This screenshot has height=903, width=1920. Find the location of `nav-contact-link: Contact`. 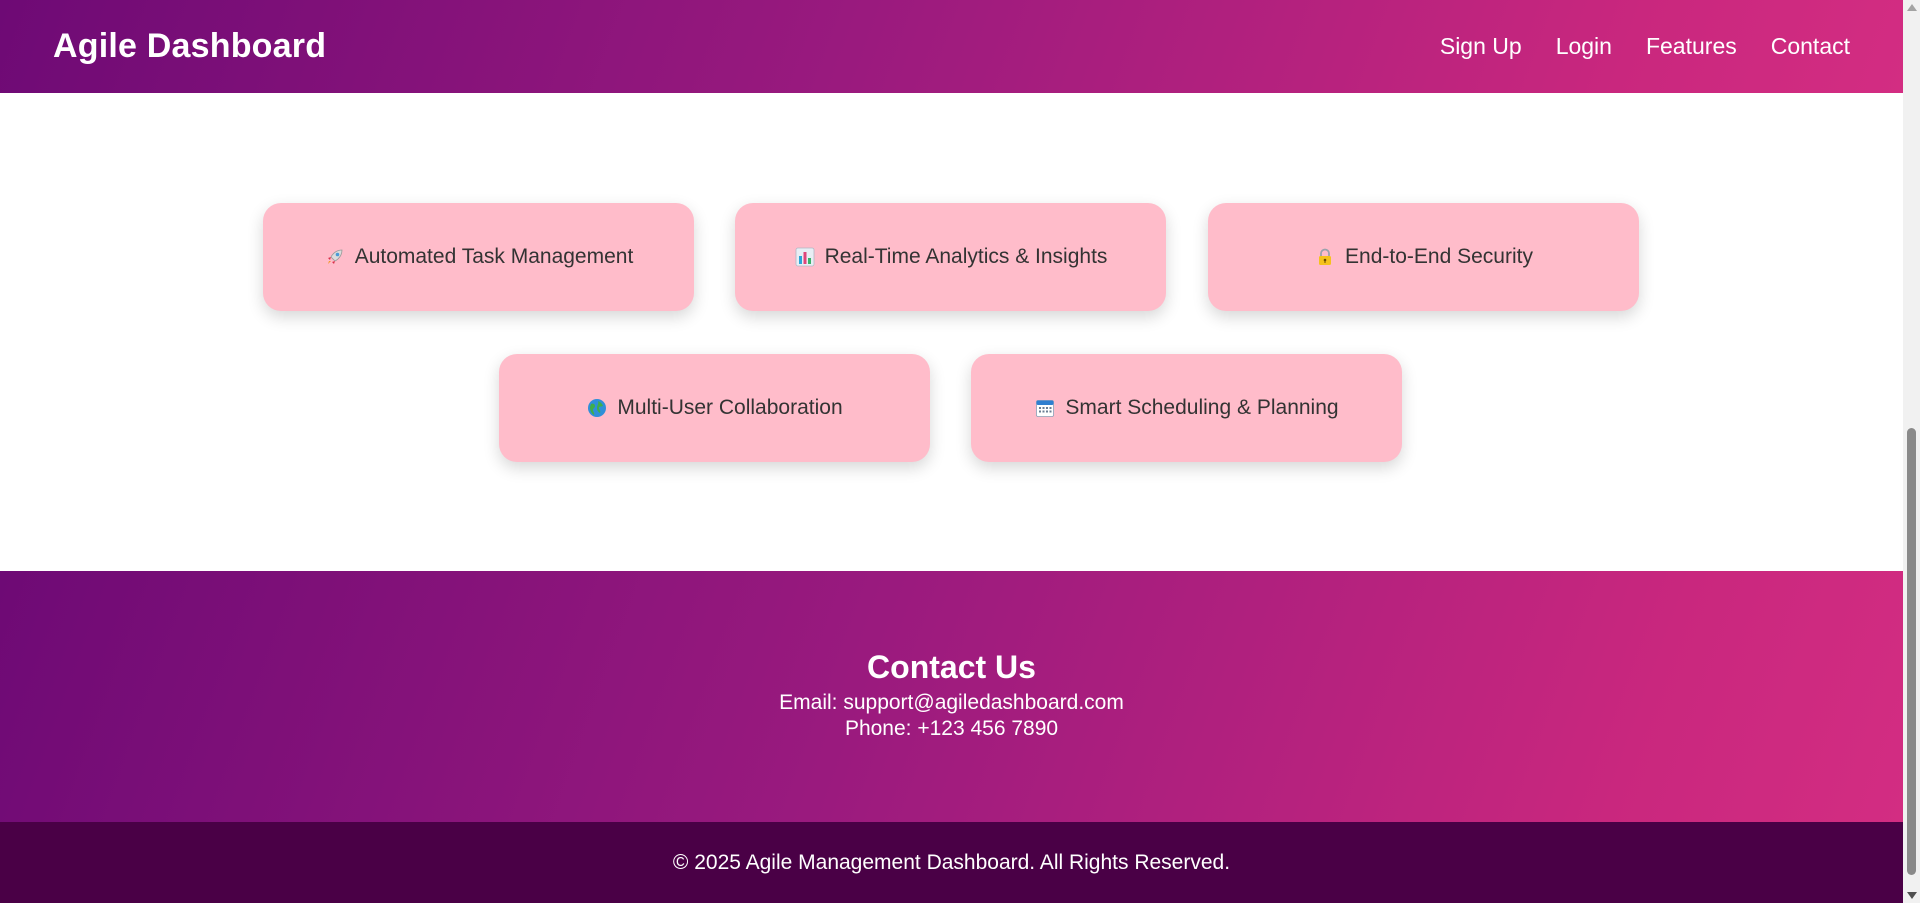

nav-contact-link: Contact is located at coordinates (1810, 46).